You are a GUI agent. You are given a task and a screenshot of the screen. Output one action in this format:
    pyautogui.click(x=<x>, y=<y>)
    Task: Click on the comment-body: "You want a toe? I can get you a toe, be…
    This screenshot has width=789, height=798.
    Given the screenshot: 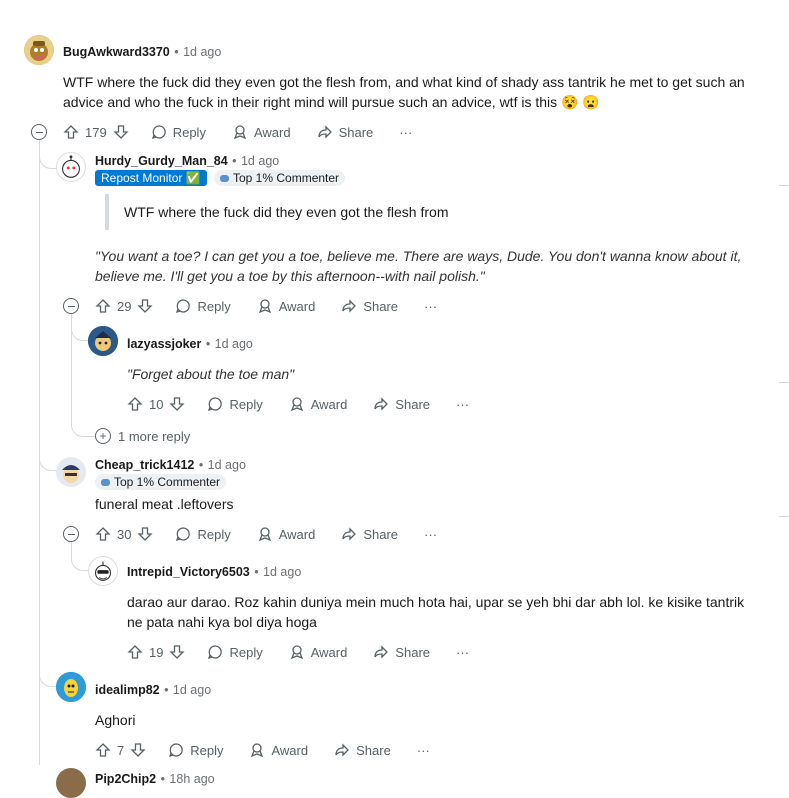 What is the action you would take?
    pyautogui.click(x=418, y=266)
    